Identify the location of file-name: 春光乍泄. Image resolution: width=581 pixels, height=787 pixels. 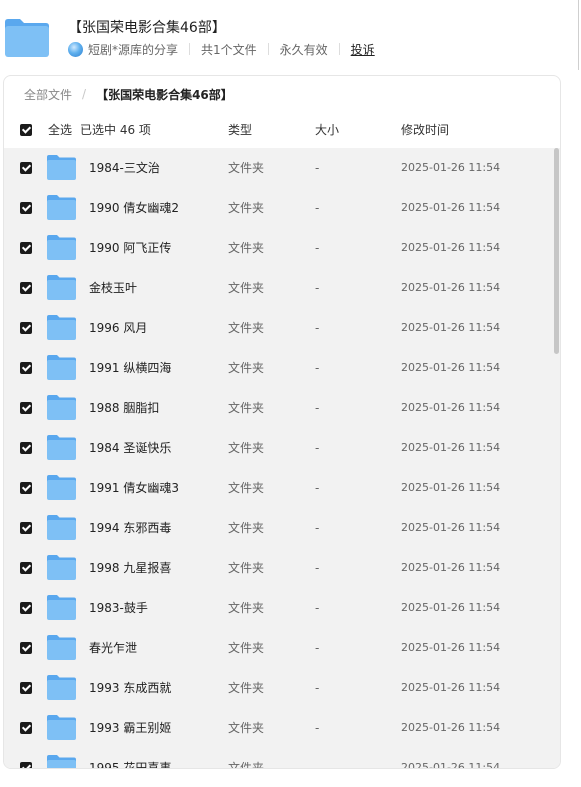
(113, 648).